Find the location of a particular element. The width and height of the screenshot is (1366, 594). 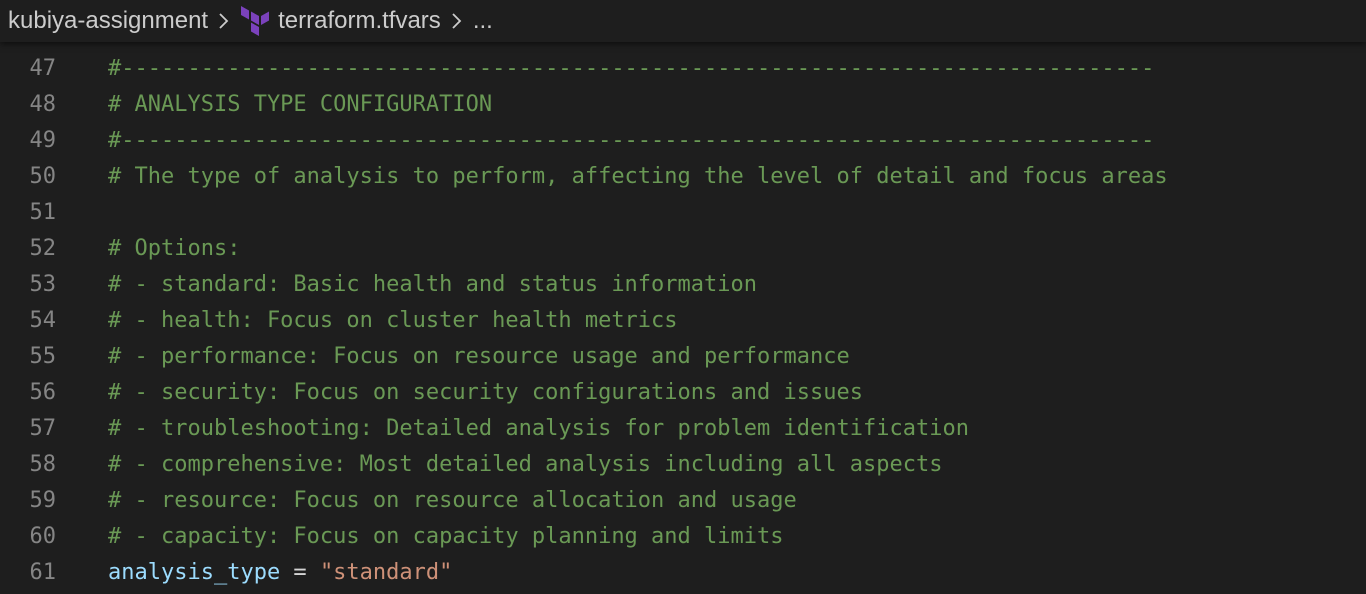

code-comment: # Options: is located at coordinates (174, 248).